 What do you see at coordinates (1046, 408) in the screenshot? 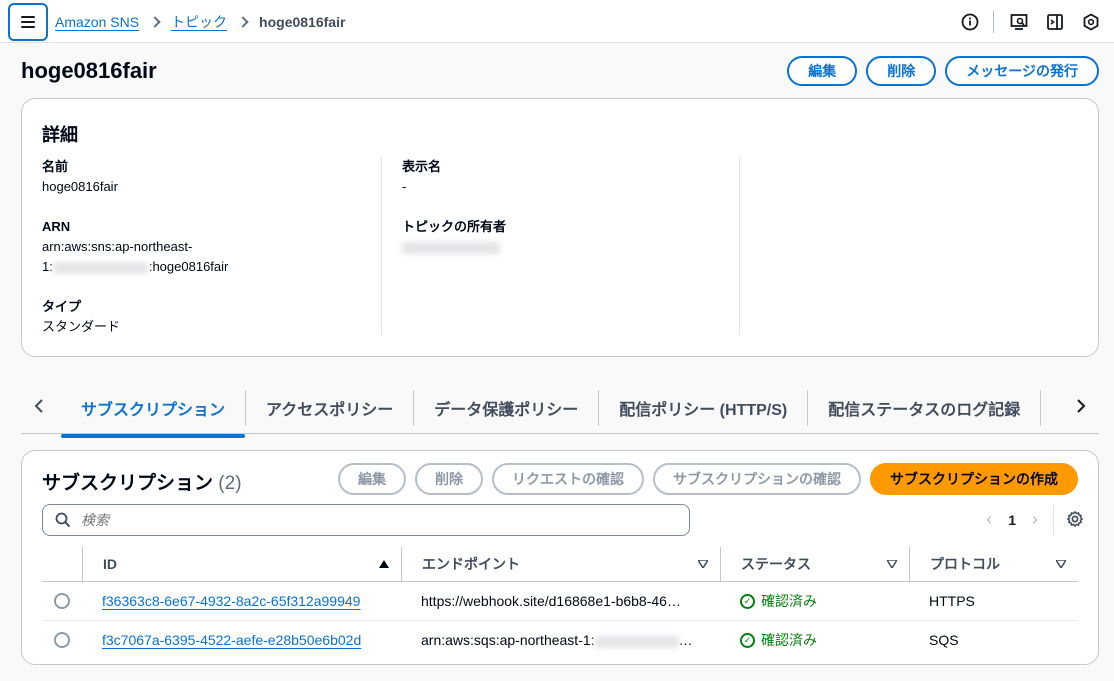
I see `tab-overflow` at bounding box center [1046, 408].